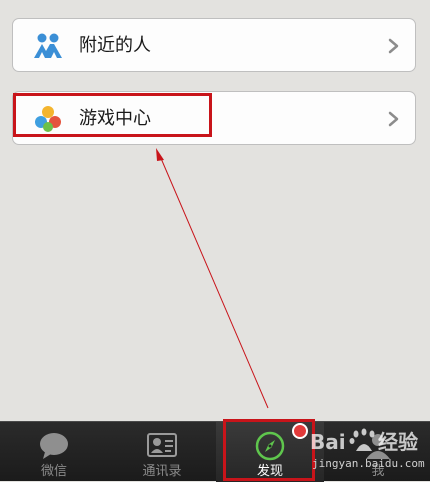 Image resolution: width=430 pixels, height=482 pixels. Describe the element at coordinates (368, 463) in the screenshot. I see `watermark-url: jingyan.baidu.com` at that location.